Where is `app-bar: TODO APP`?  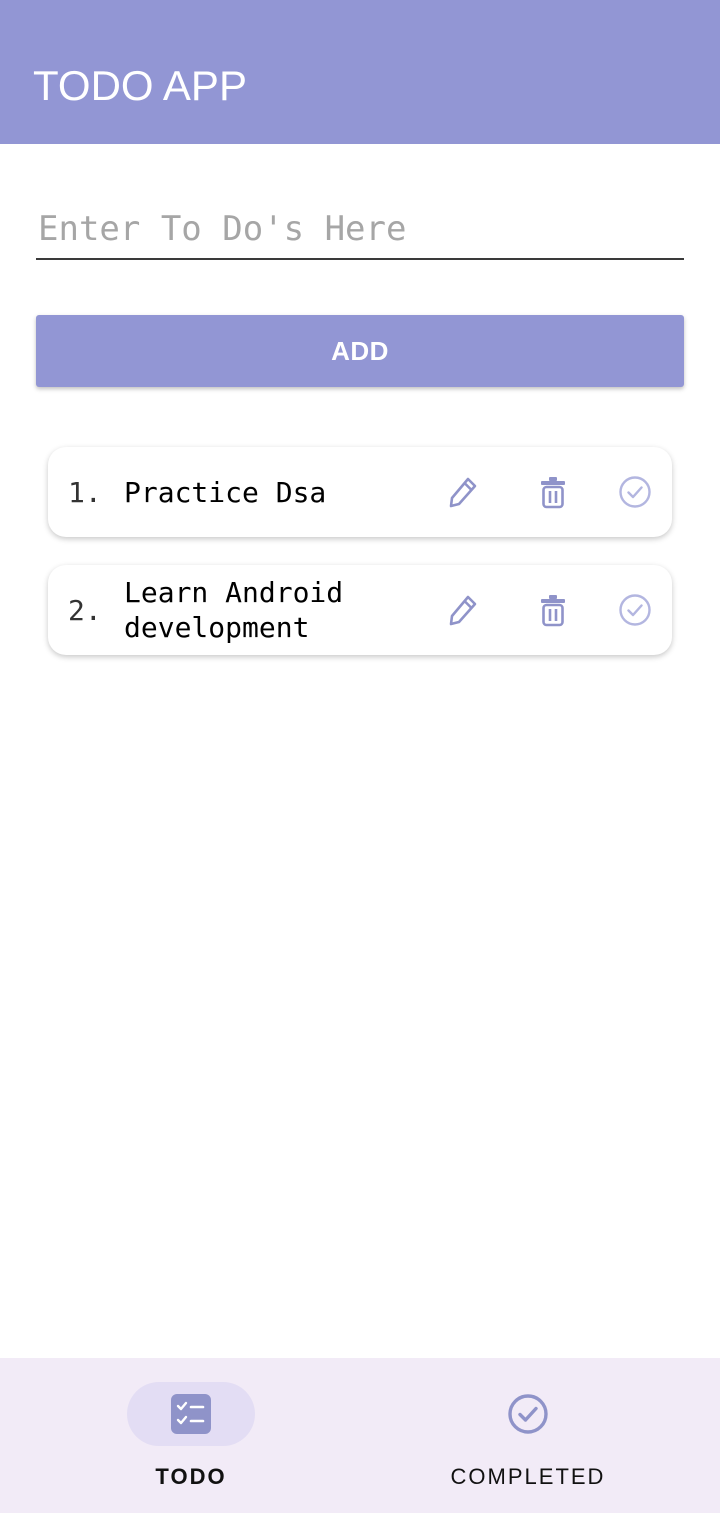 app-bar: TODO APP is located at coordinates (360, 72).